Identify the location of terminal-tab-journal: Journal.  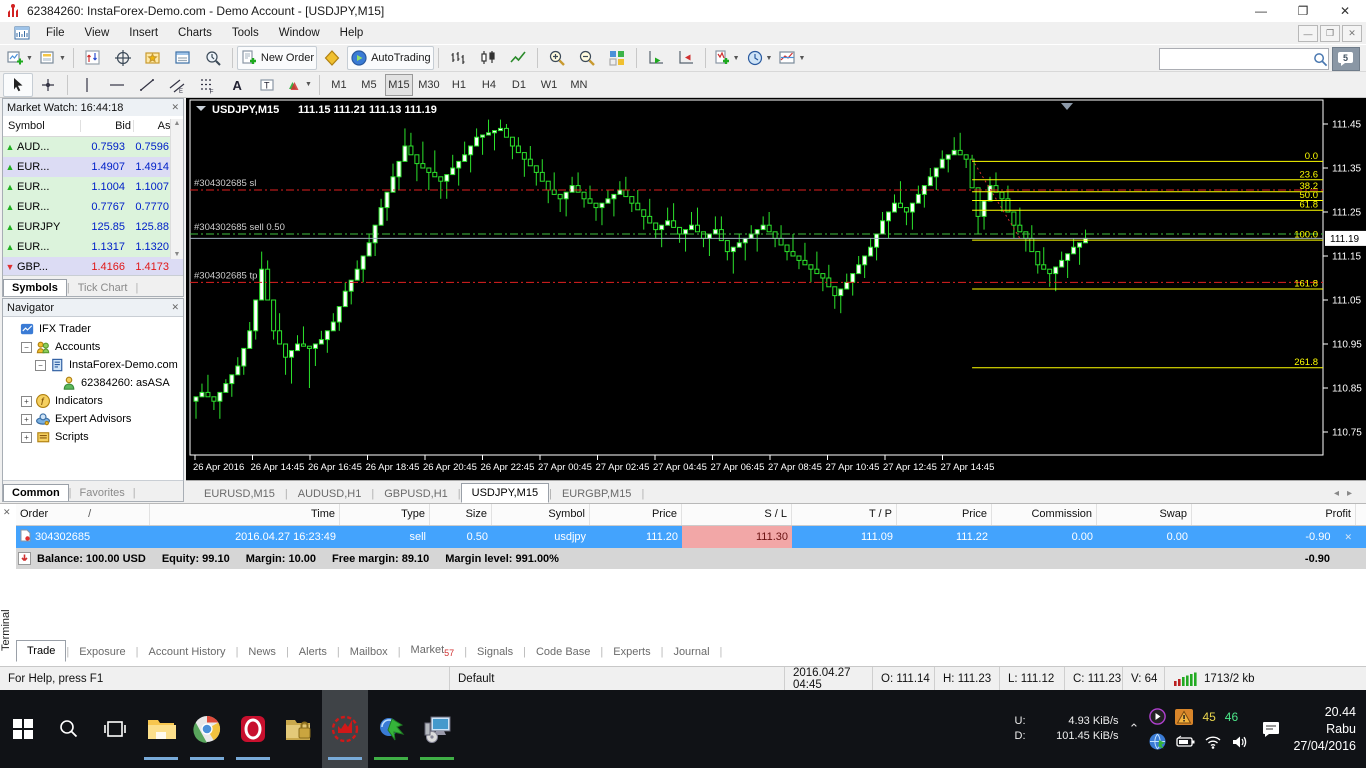
(691, 652).